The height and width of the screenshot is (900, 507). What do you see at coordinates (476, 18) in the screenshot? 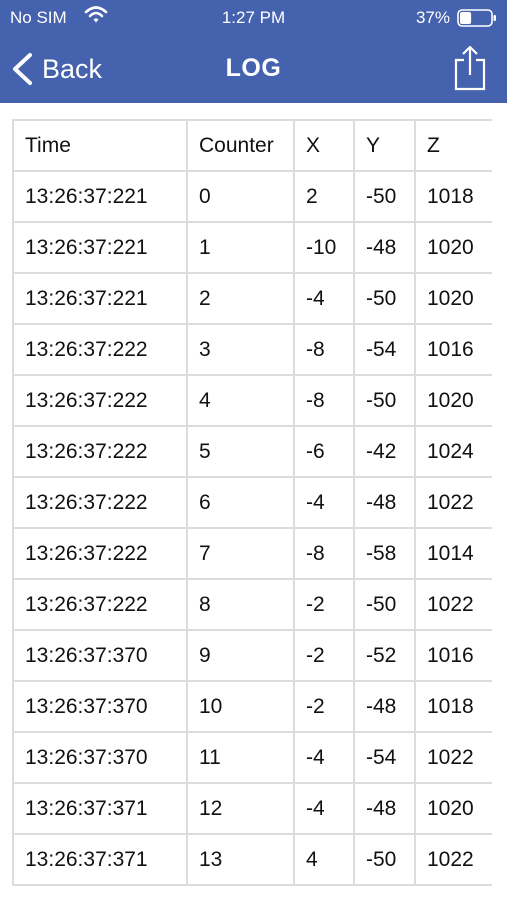
I see `battery-icon` at bounding box center [476, 18].